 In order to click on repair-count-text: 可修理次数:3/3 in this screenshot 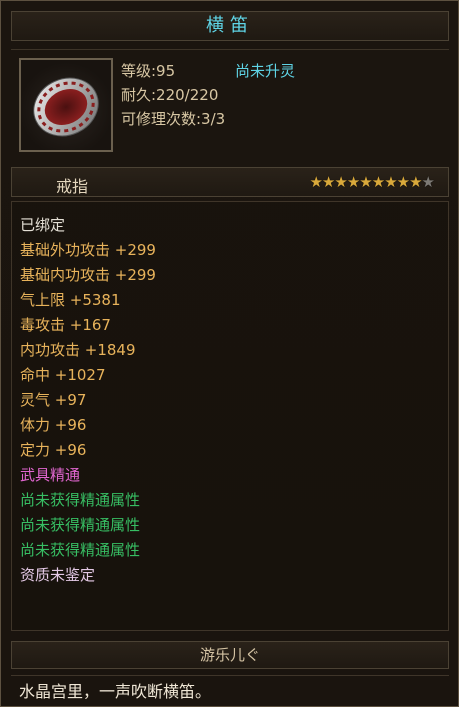, I will do `click(173, 119)`.